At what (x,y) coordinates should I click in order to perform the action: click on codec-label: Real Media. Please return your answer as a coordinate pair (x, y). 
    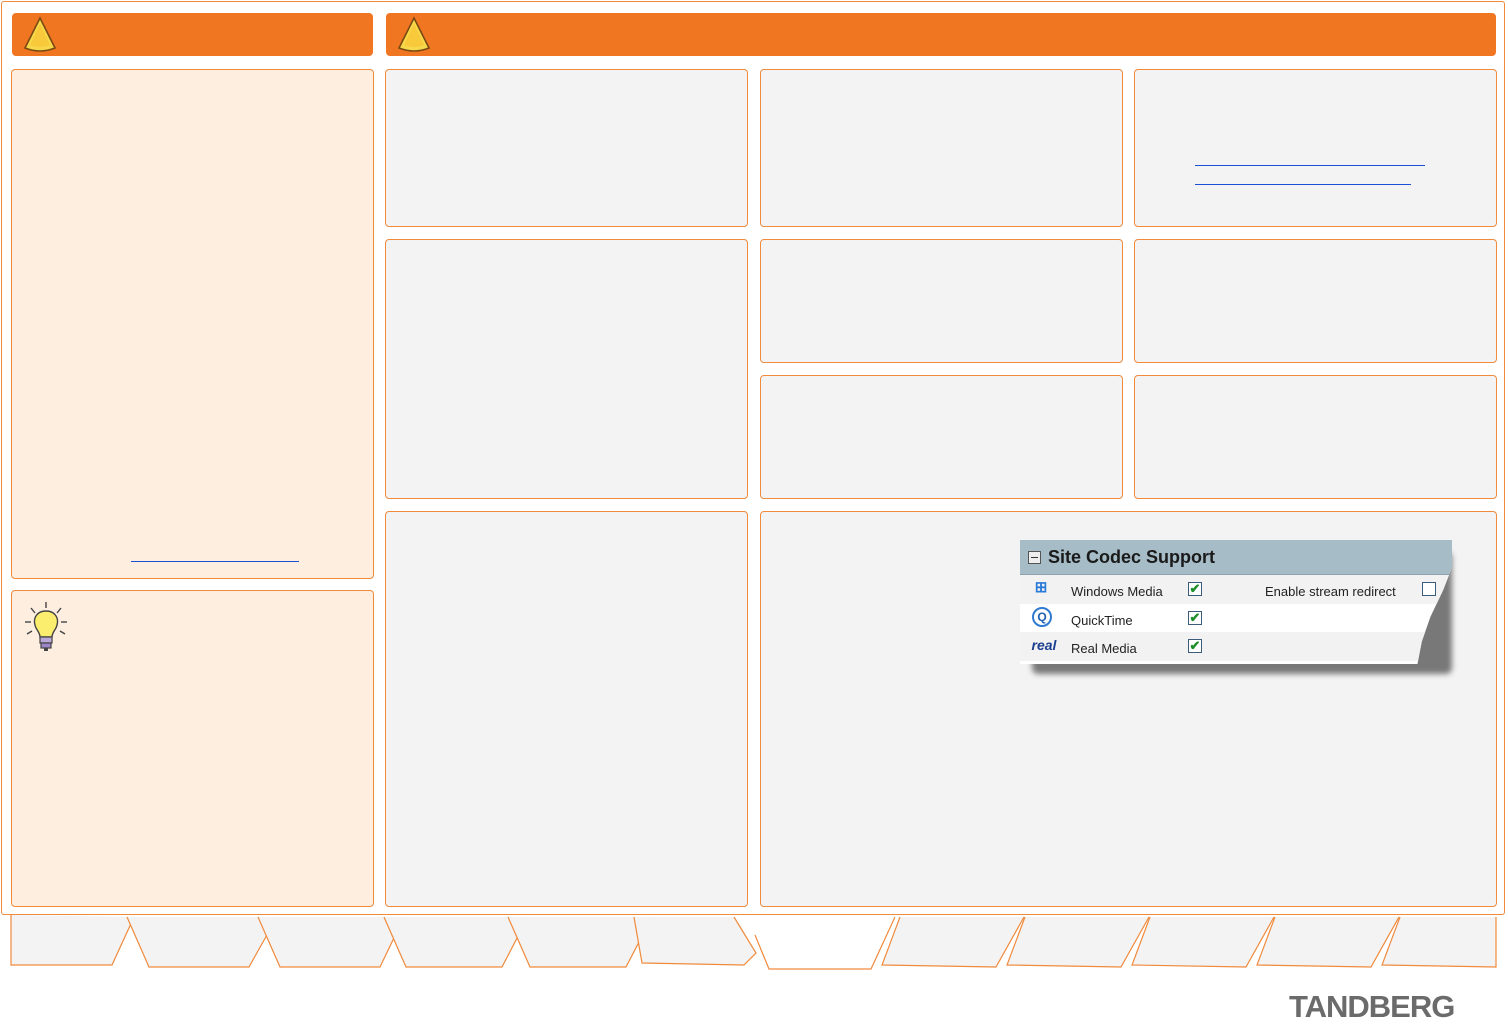
    Looking at the image, I should click on (1104, 648).